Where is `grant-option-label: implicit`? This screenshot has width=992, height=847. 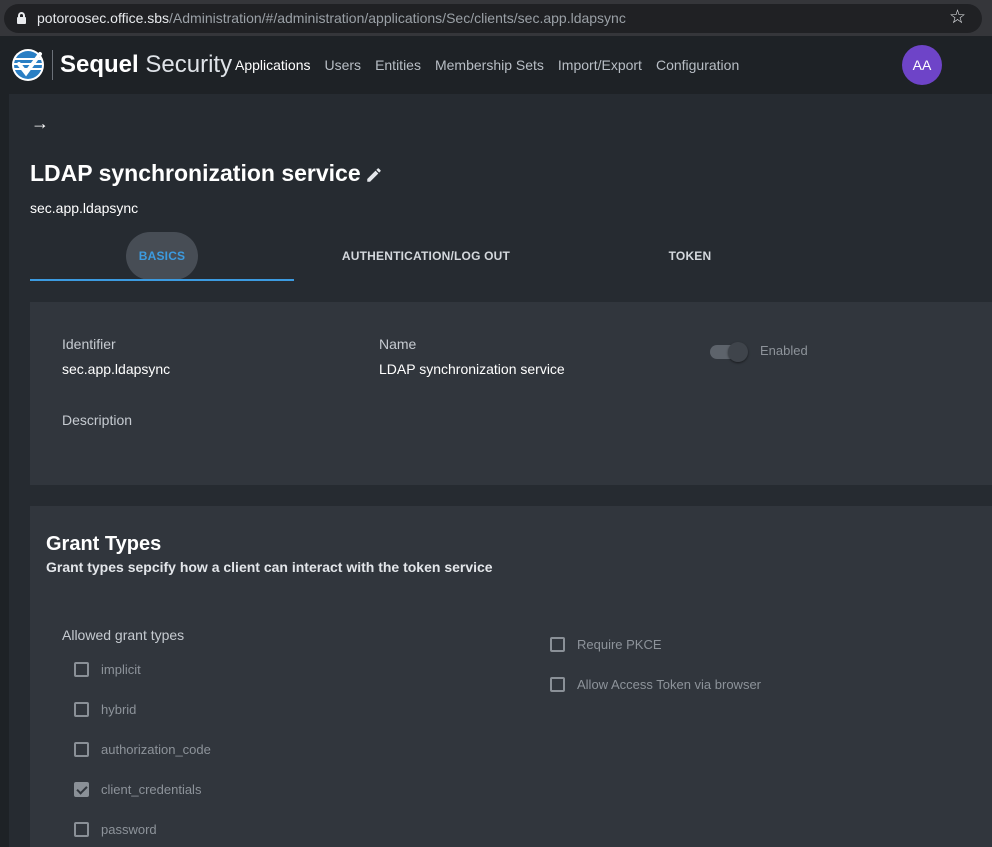
grant-option-label: implicit is located at coordinates (121, 669).